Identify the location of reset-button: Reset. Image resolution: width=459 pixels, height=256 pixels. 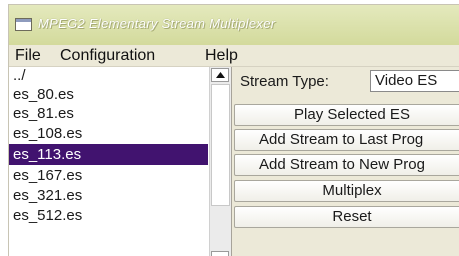
(346, 217).